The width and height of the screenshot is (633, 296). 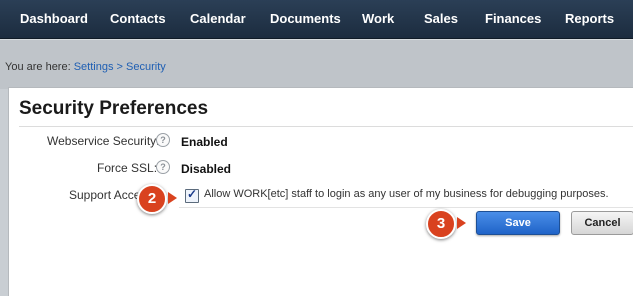 What do you see at coordinates (206, 169) in the screenshot?
I see `force-ssl-value: Disabled` at bounding box center [206, 169].